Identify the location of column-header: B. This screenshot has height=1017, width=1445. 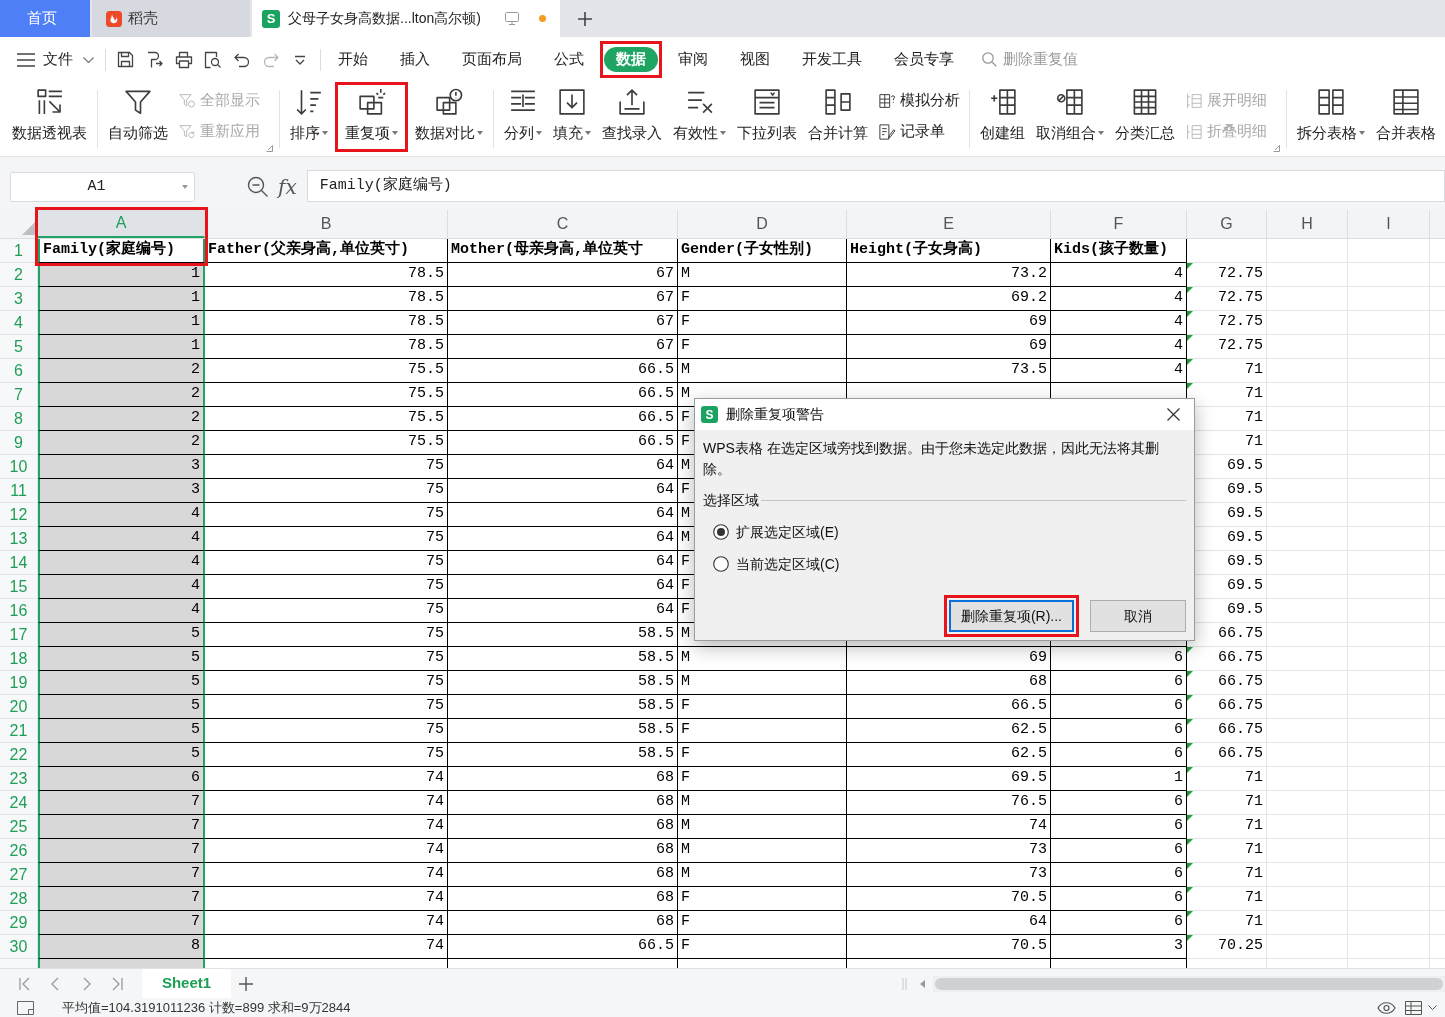
(326, 224).